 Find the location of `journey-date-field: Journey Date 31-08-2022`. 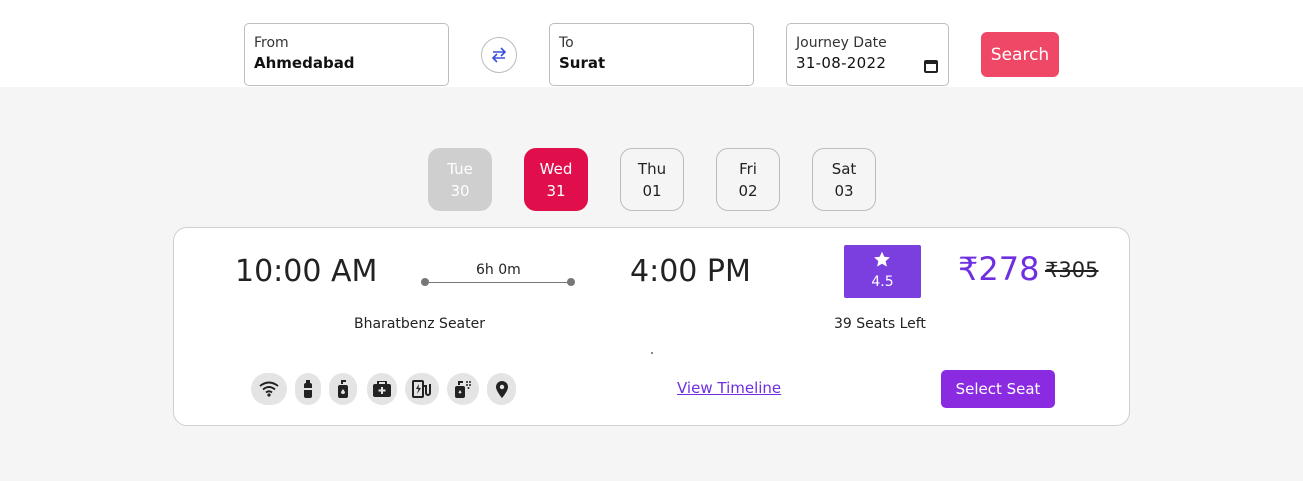

journey-date-field: Journey Date 31-08-2022 is located at coordinates (867, 54).